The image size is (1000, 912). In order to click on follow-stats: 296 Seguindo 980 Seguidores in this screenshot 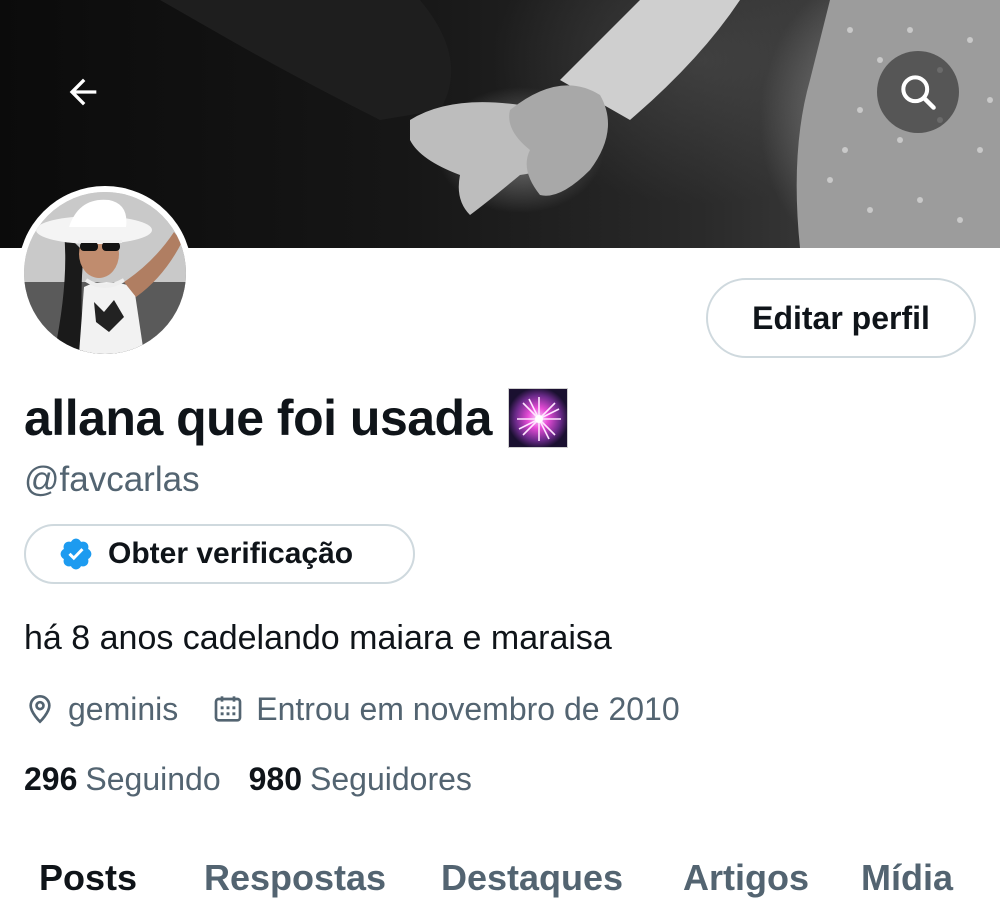, I will do `click(248, 779)`.